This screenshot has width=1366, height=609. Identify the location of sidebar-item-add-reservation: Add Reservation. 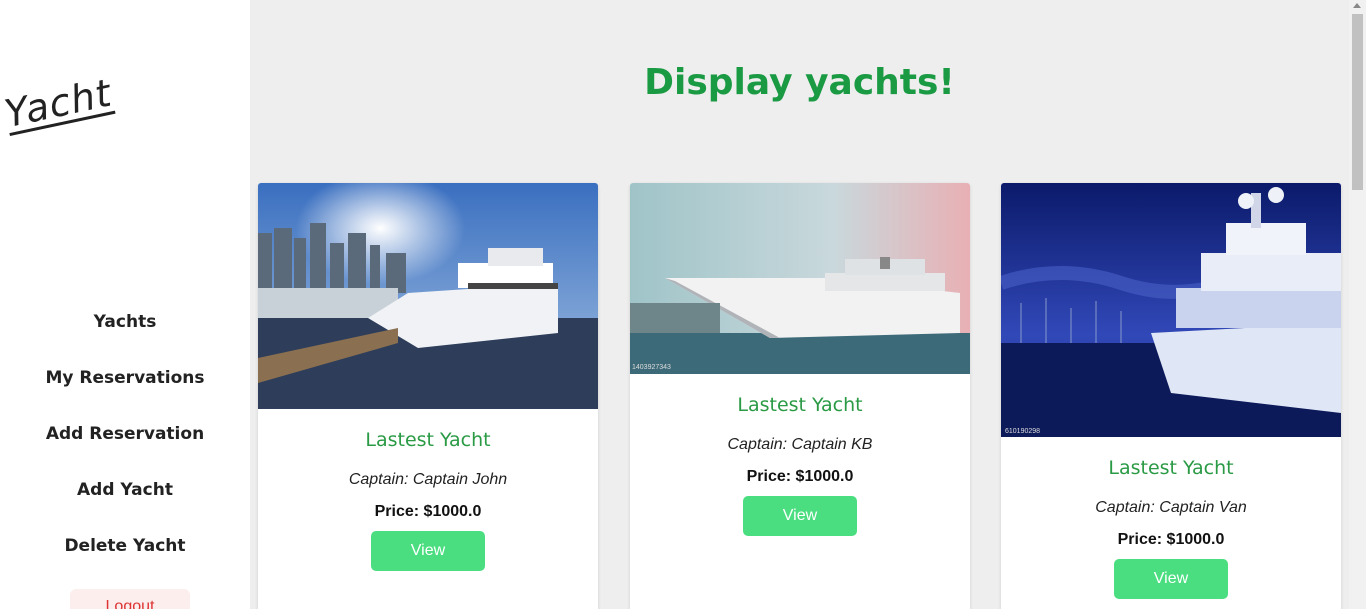
(125, 440).